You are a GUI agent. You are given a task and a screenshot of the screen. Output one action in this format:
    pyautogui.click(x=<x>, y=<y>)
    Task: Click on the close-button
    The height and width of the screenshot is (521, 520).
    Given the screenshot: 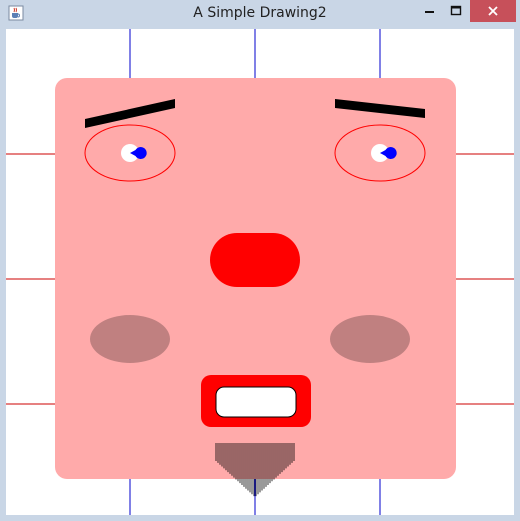 What is the action you would take?
    pyautogui.click(x=493, y=11)
    